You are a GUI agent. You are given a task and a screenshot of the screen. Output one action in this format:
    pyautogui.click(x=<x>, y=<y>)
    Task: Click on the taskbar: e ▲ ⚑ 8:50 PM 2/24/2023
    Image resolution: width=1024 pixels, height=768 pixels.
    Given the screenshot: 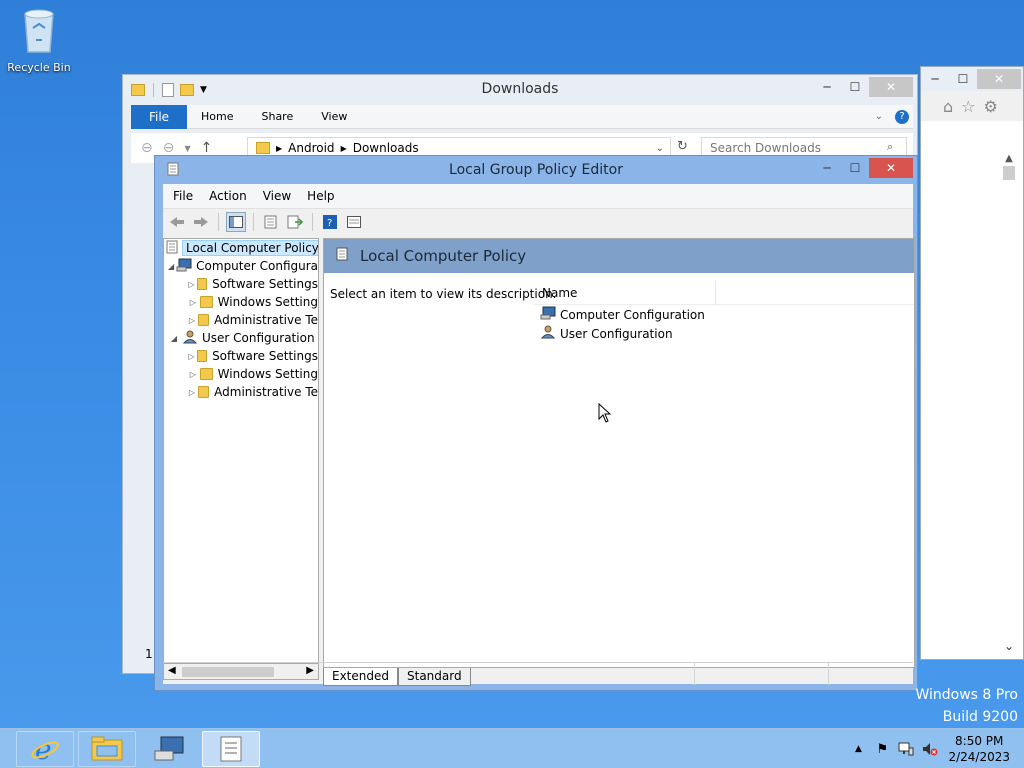 What is the action you would take?
    pyautogui.click(x=512, y=748)
    